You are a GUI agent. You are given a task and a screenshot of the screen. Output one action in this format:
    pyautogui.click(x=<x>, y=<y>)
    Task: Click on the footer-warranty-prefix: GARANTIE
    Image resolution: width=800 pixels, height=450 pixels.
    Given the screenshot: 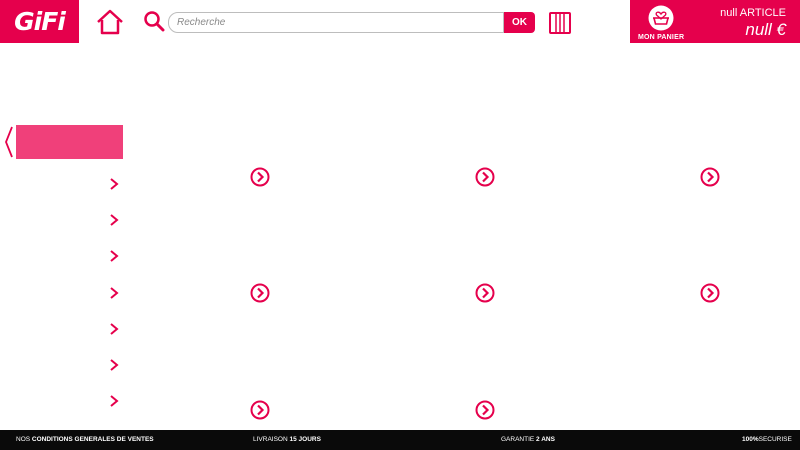 What is the action you would take?
    pyautogui.click(x=518, y=439)
    